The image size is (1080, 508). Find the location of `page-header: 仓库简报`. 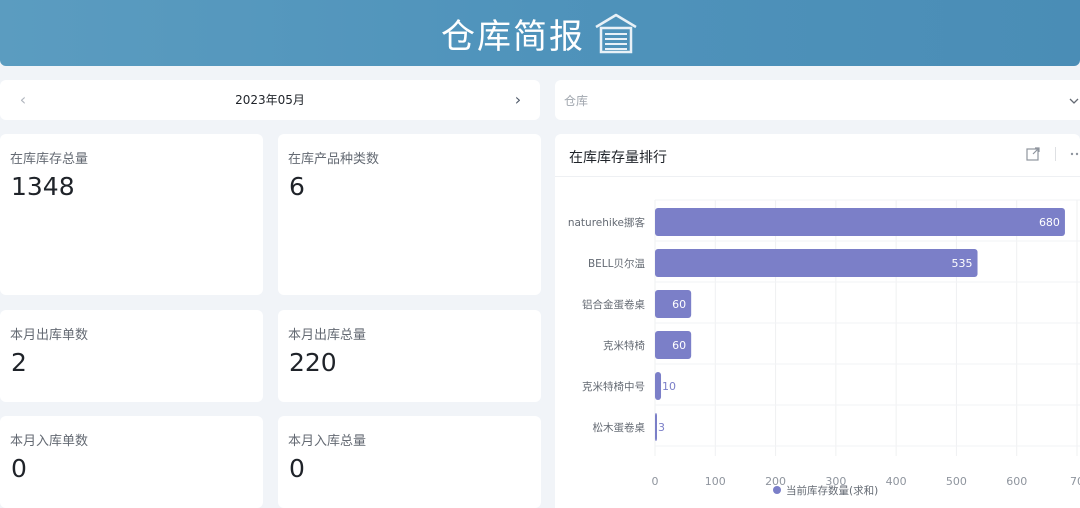

page-header: 仓库简报 is located at coordinates (540, 33).